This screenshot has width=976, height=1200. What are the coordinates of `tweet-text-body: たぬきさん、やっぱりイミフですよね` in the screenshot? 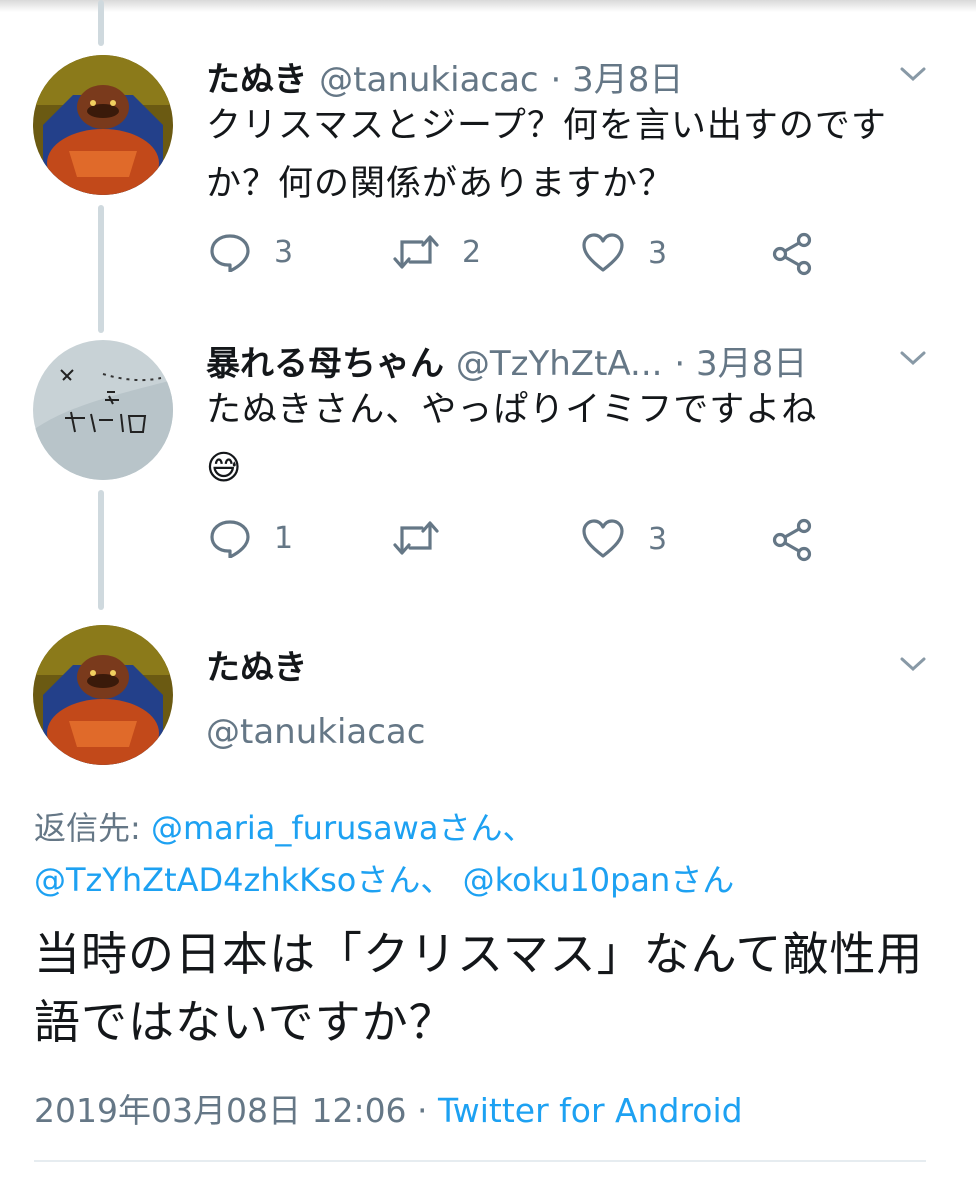 It's located at (512, 410).